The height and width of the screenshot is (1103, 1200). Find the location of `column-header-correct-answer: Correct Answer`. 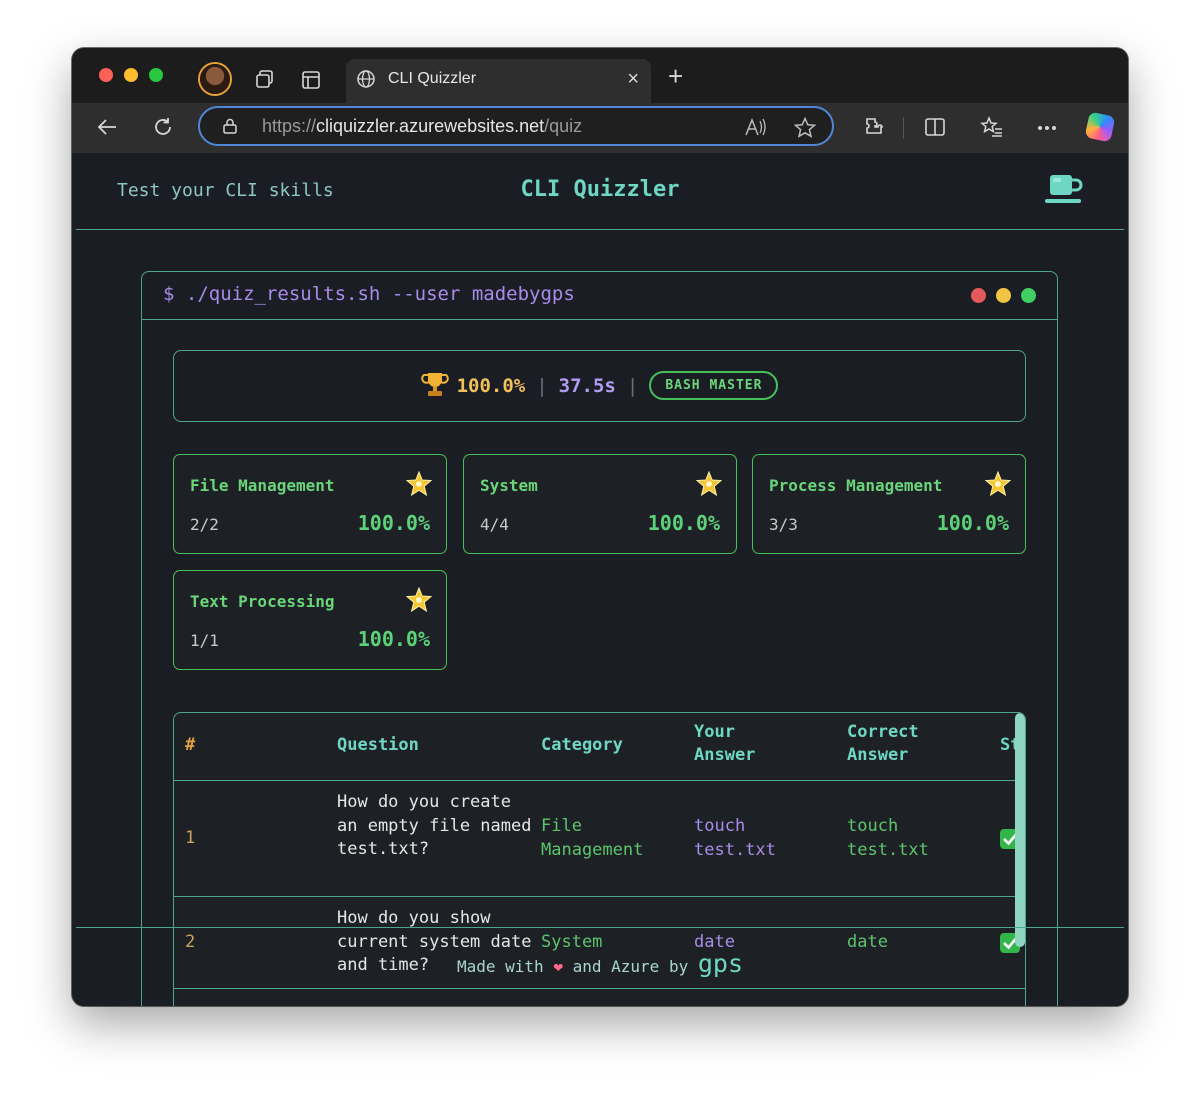

column-header-correct-answer: Correct Answer is located at coordinates (883, 743).